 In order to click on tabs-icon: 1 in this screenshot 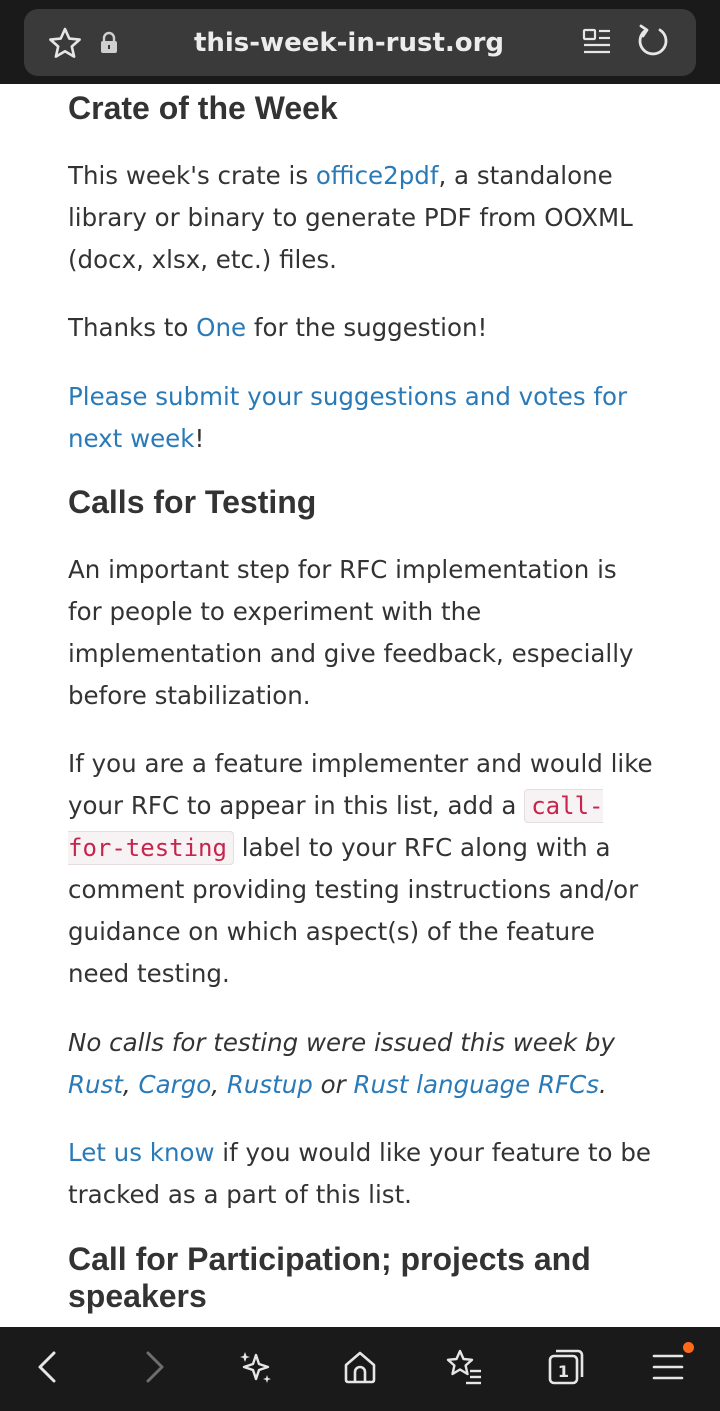, I will do `click(566, 1367)`.